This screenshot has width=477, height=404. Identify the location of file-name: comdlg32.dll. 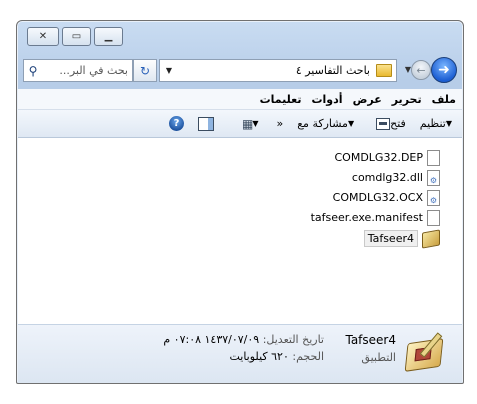
(387, 177).